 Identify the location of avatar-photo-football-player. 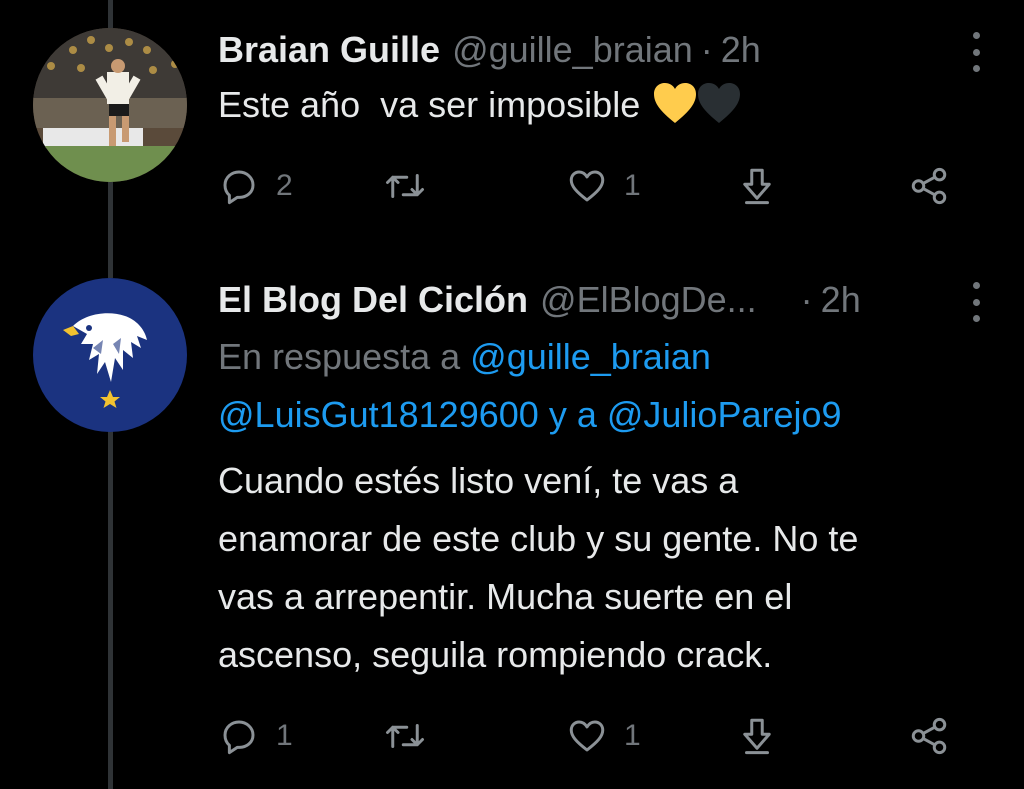
(110, 105).